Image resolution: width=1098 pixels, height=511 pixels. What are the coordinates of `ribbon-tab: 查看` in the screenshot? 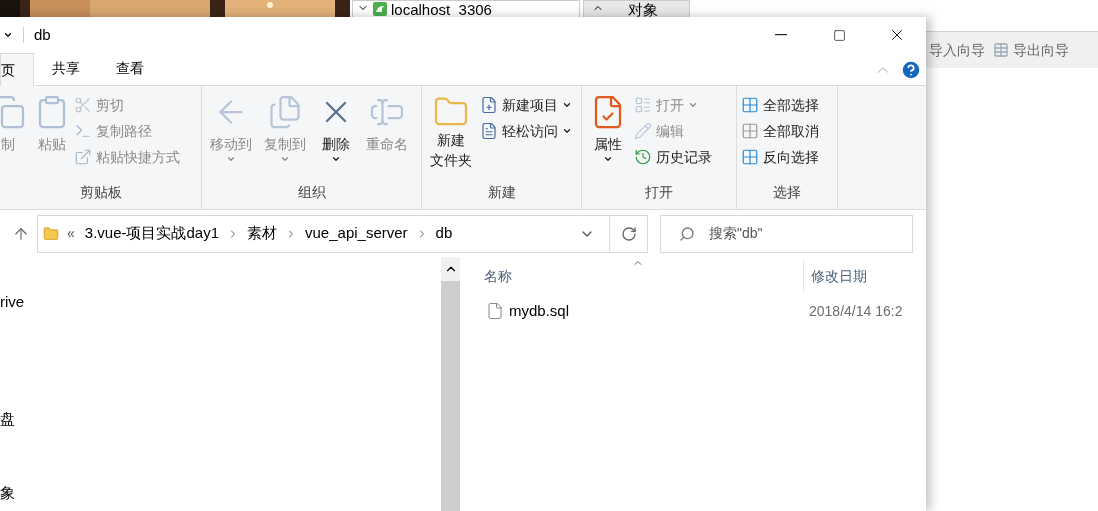 It's located at (130, 68).